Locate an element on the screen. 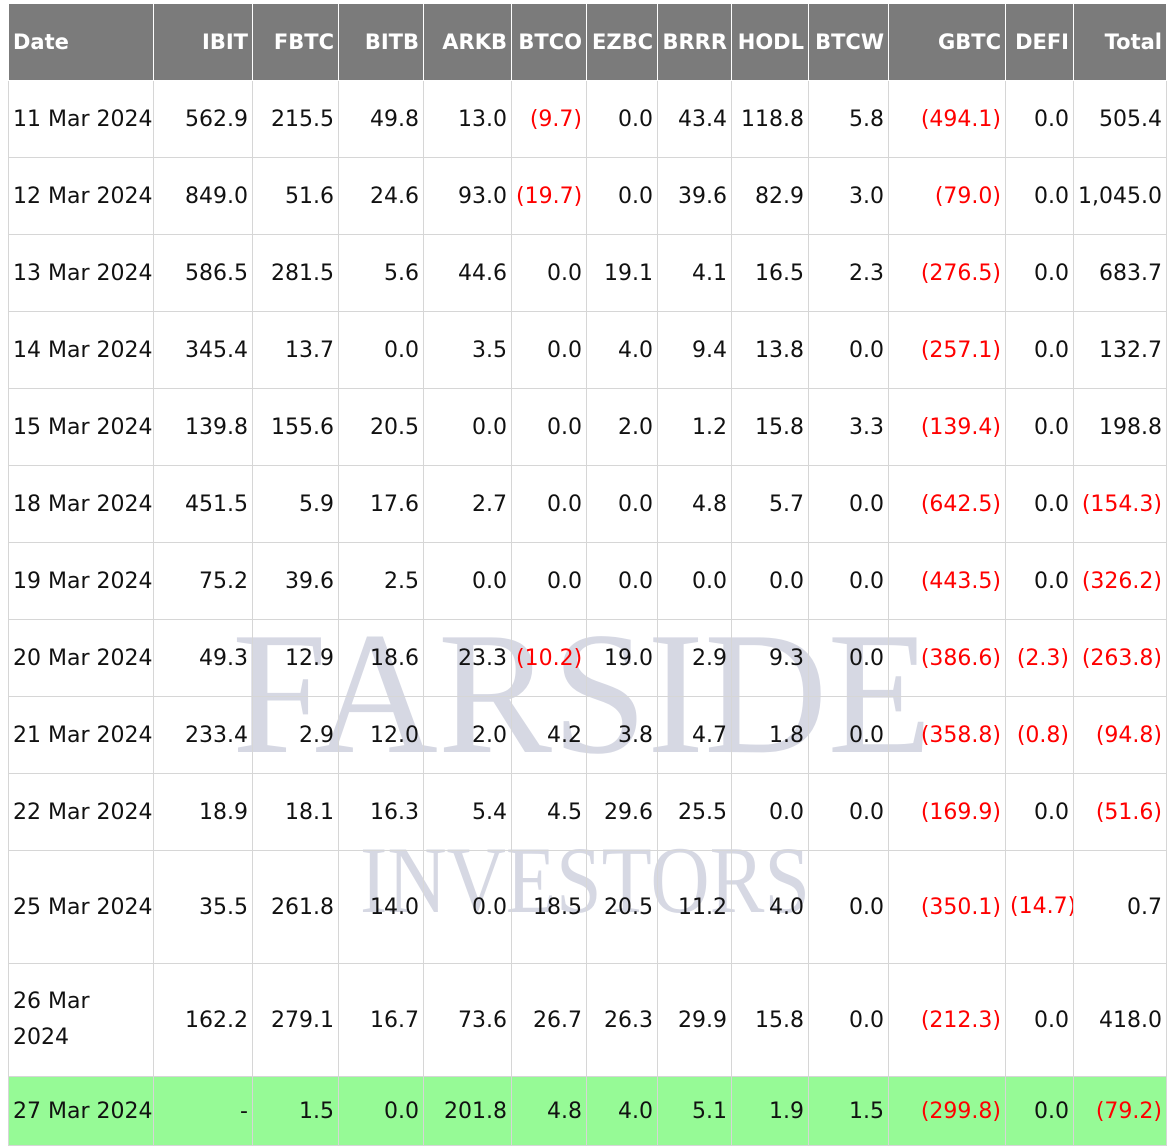  value-cell-hodl: 15.8 is located at coordinates (770, 1020).